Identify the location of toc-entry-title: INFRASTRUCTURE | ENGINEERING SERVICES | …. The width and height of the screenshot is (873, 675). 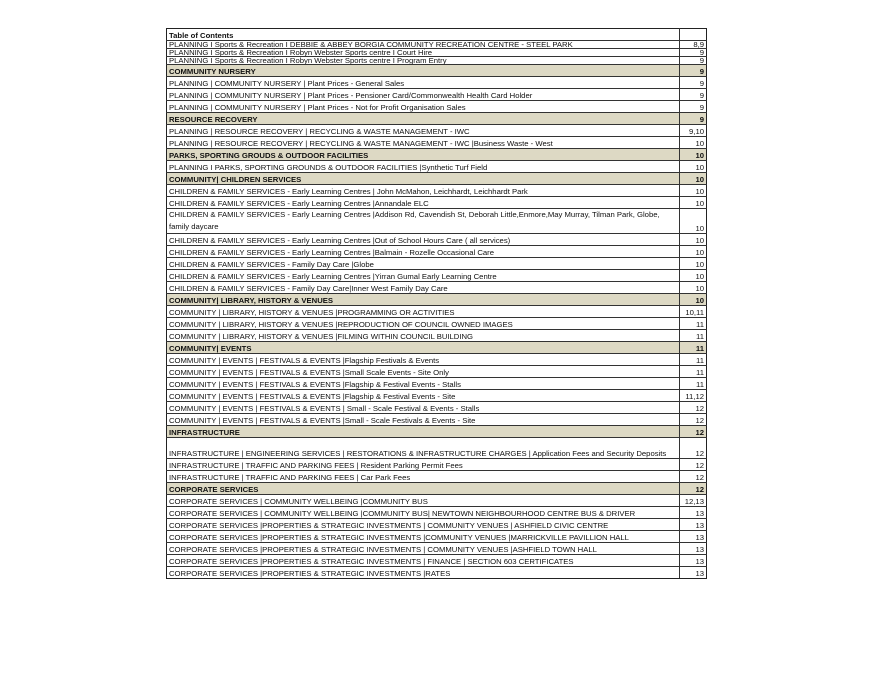
(423, 448).